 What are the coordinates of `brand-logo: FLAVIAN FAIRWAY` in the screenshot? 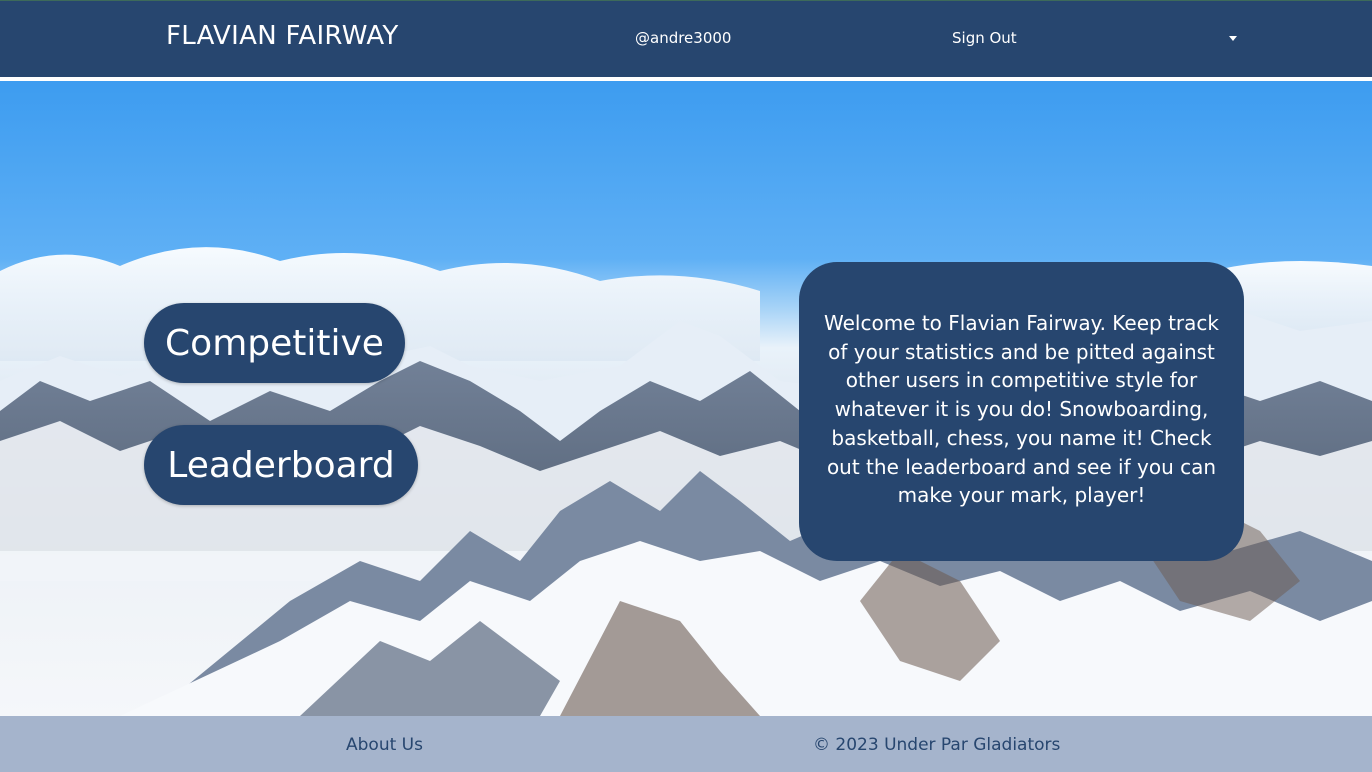 It's located at (282, 36).